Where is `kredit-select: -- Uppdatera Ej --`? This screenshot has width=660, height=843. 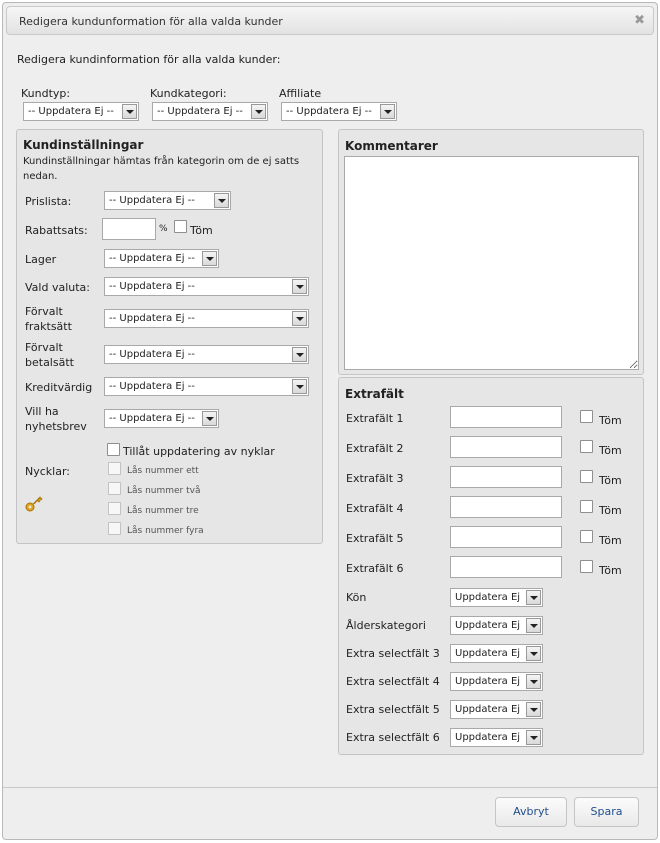
kredit-select: -- Uppdatera Ej -- is located at coordinates (206, 386).